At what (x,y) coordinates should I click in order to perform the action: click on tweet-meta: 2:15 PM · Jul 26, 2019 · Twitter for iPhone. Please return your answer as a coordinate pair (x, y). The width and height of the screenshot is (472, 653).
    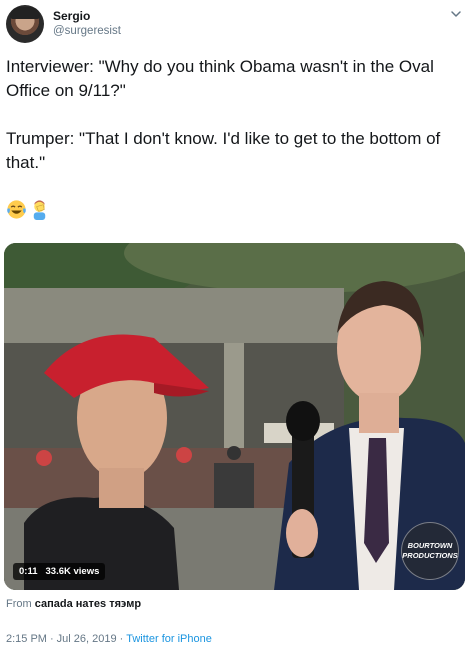
    Looking at the image, I should click on (109, 639).